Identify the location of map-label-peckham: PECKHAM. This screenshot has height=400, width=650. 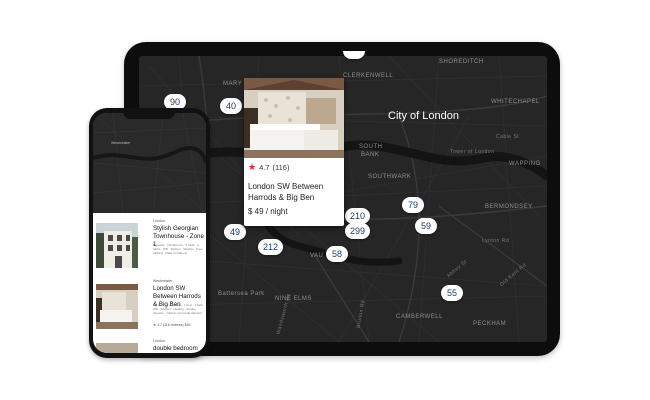
(490, 324).